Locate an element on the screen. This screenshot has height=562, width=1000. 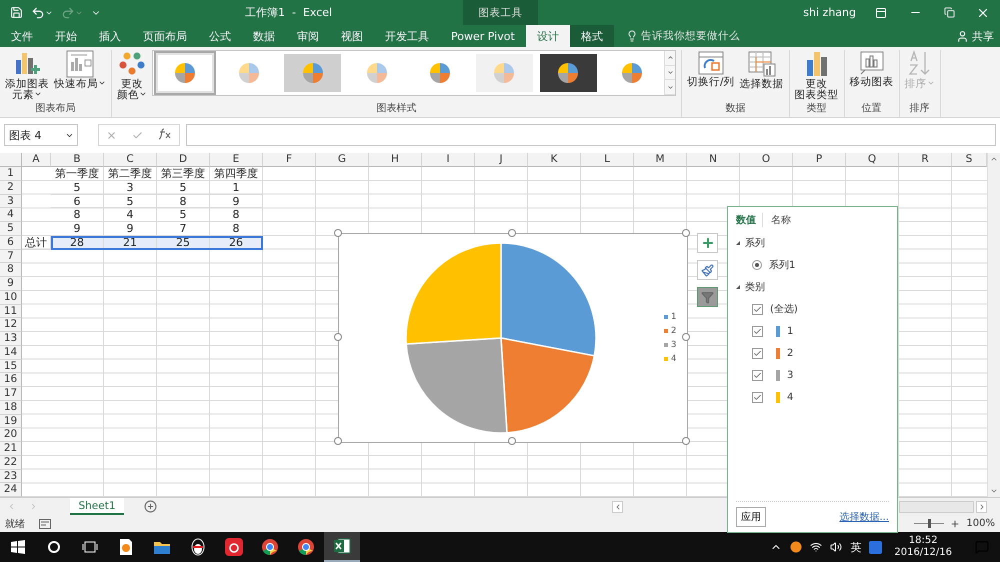
row-header: 24 is located at coordinates (11, 490).